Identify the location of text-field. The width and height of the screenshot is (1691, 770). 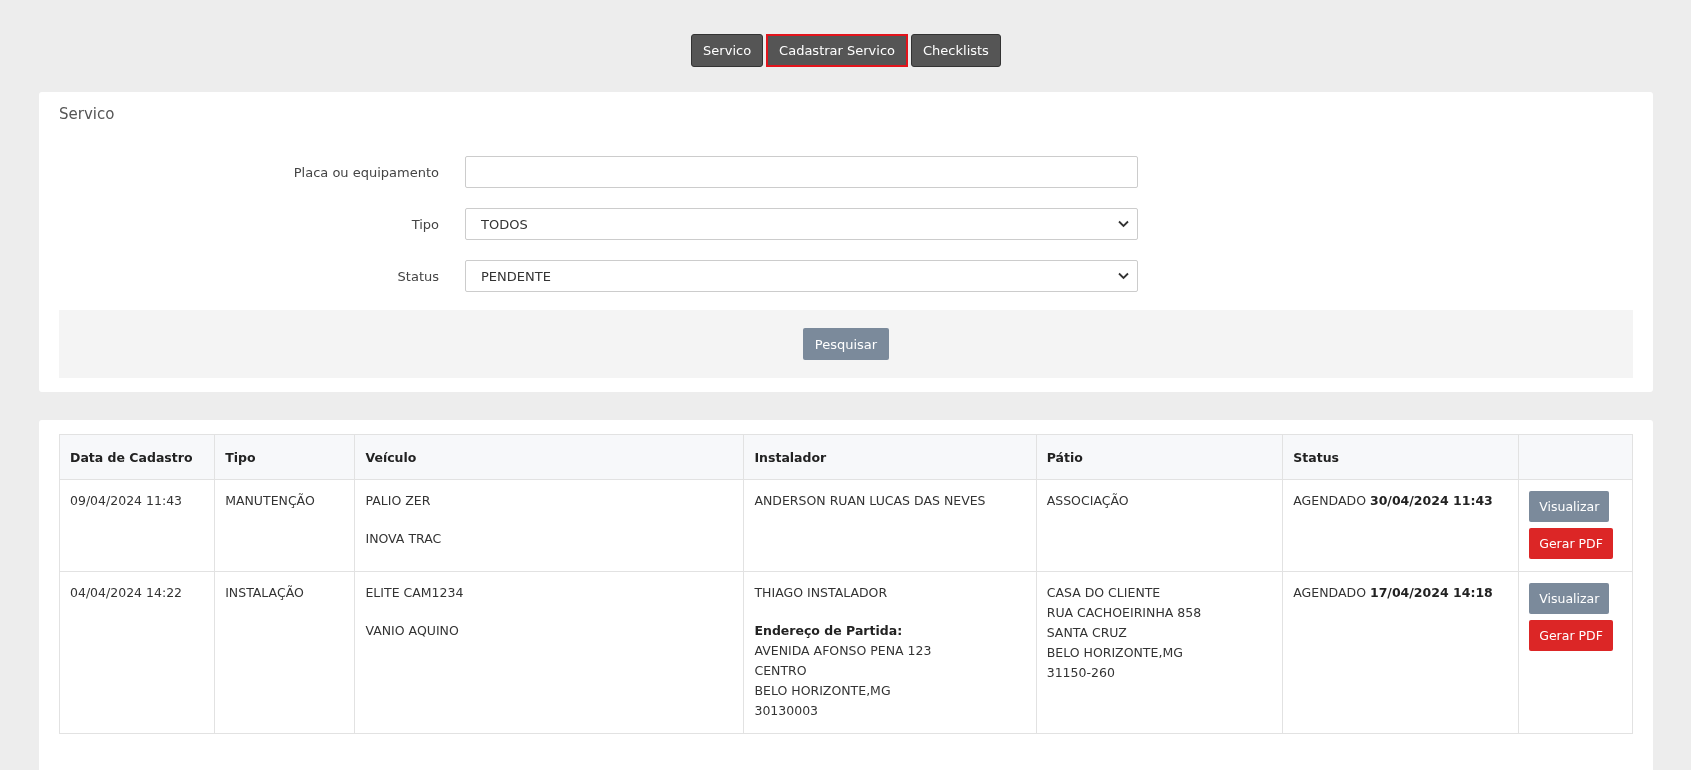
(801, 172).